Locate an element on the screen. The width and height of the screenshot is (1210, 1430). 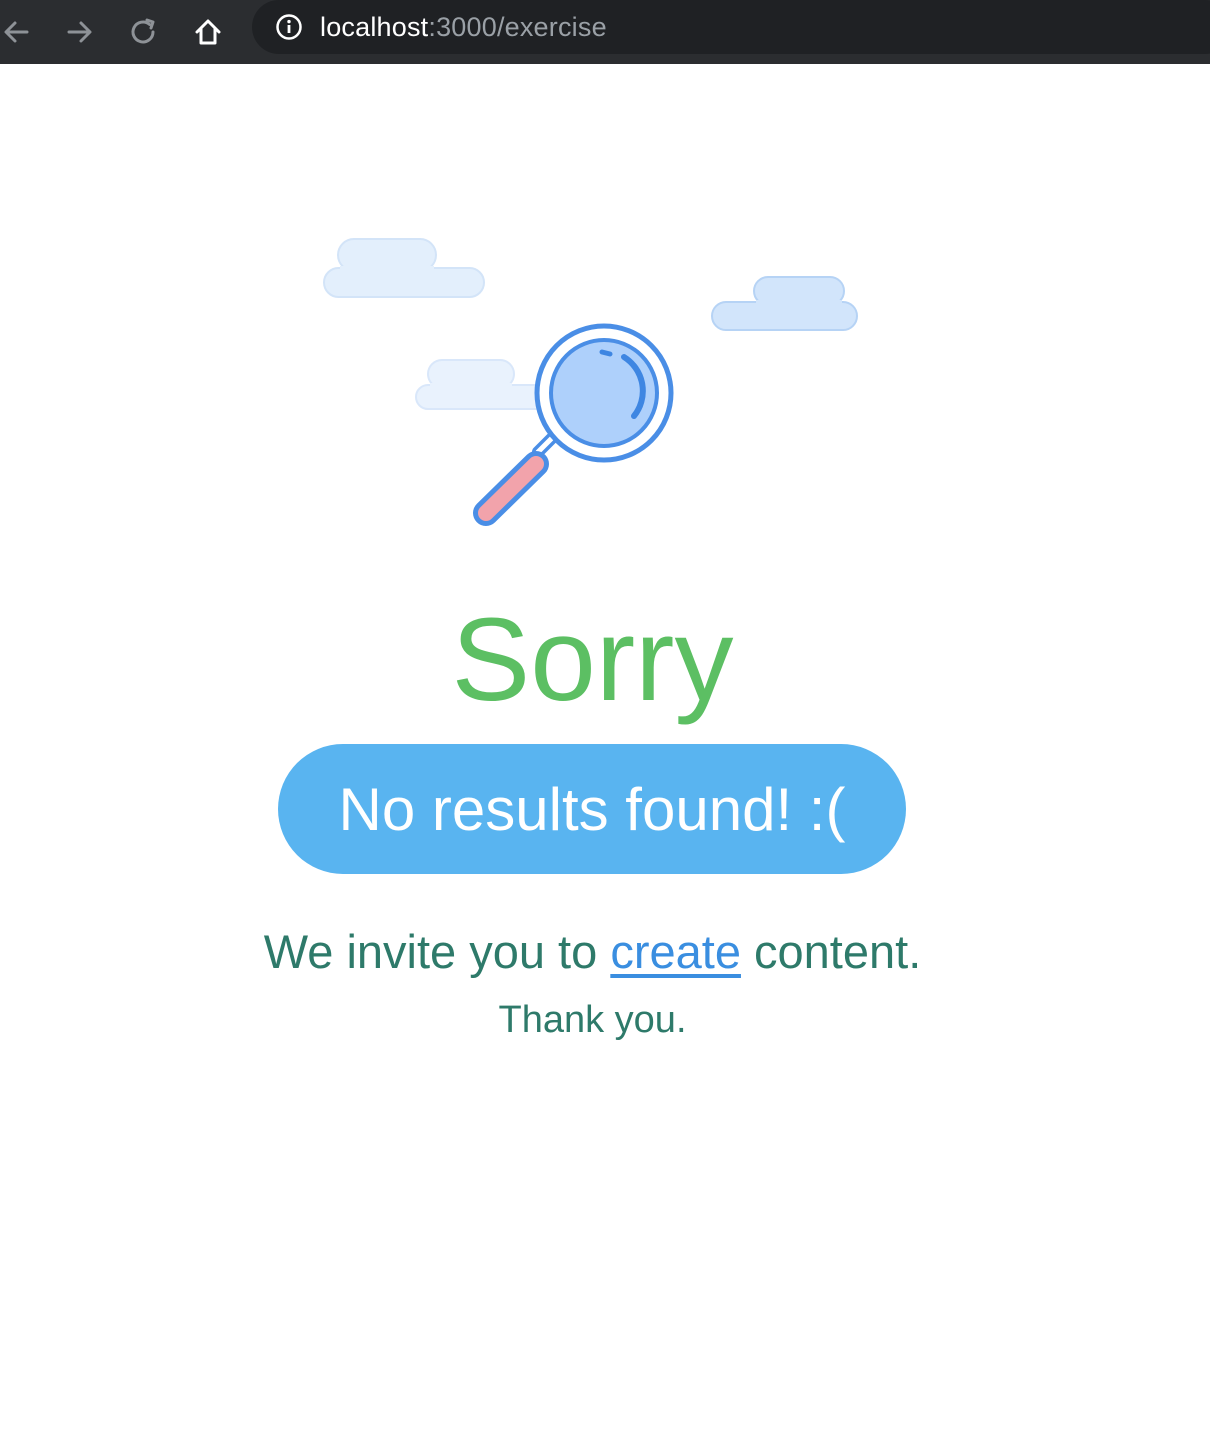
no-results-message: No results found! :( is located at coordinates (592, 809).